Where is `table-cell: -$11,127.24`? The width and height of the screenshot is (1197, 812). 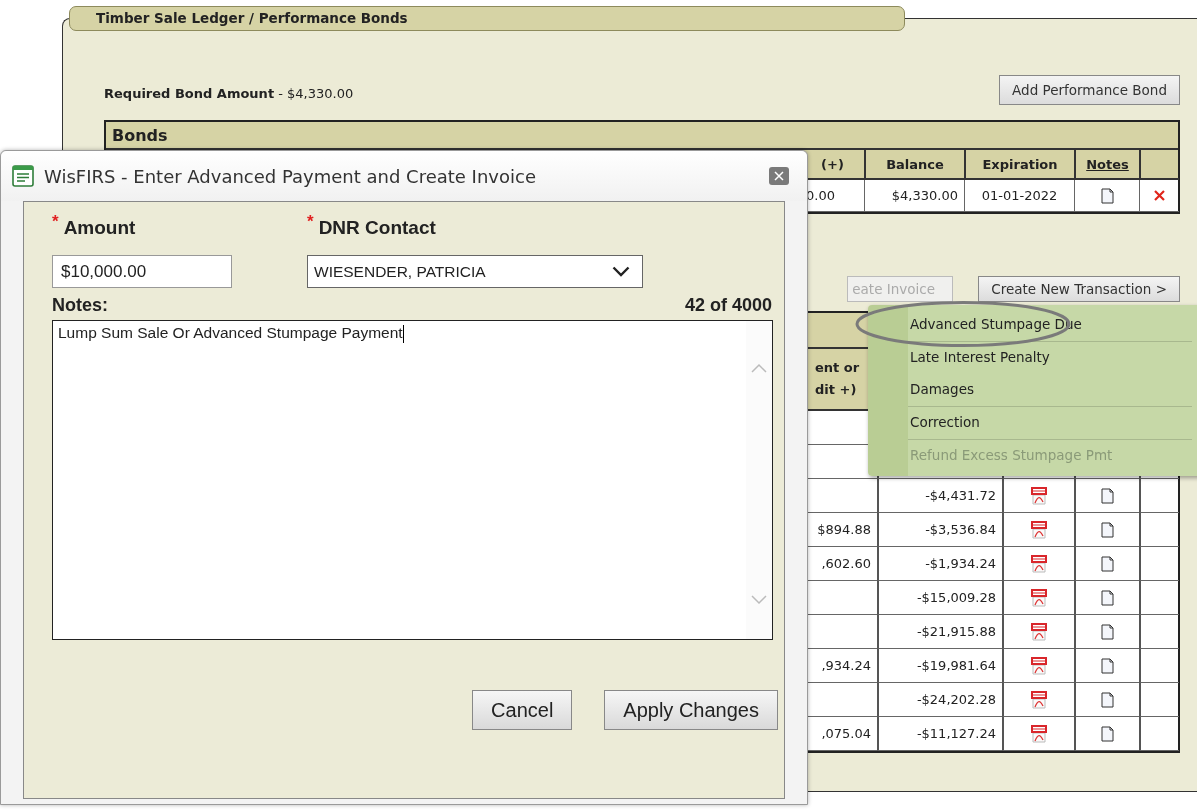 table-cell: -$11,127.24 is located at coordinates (939, 734).